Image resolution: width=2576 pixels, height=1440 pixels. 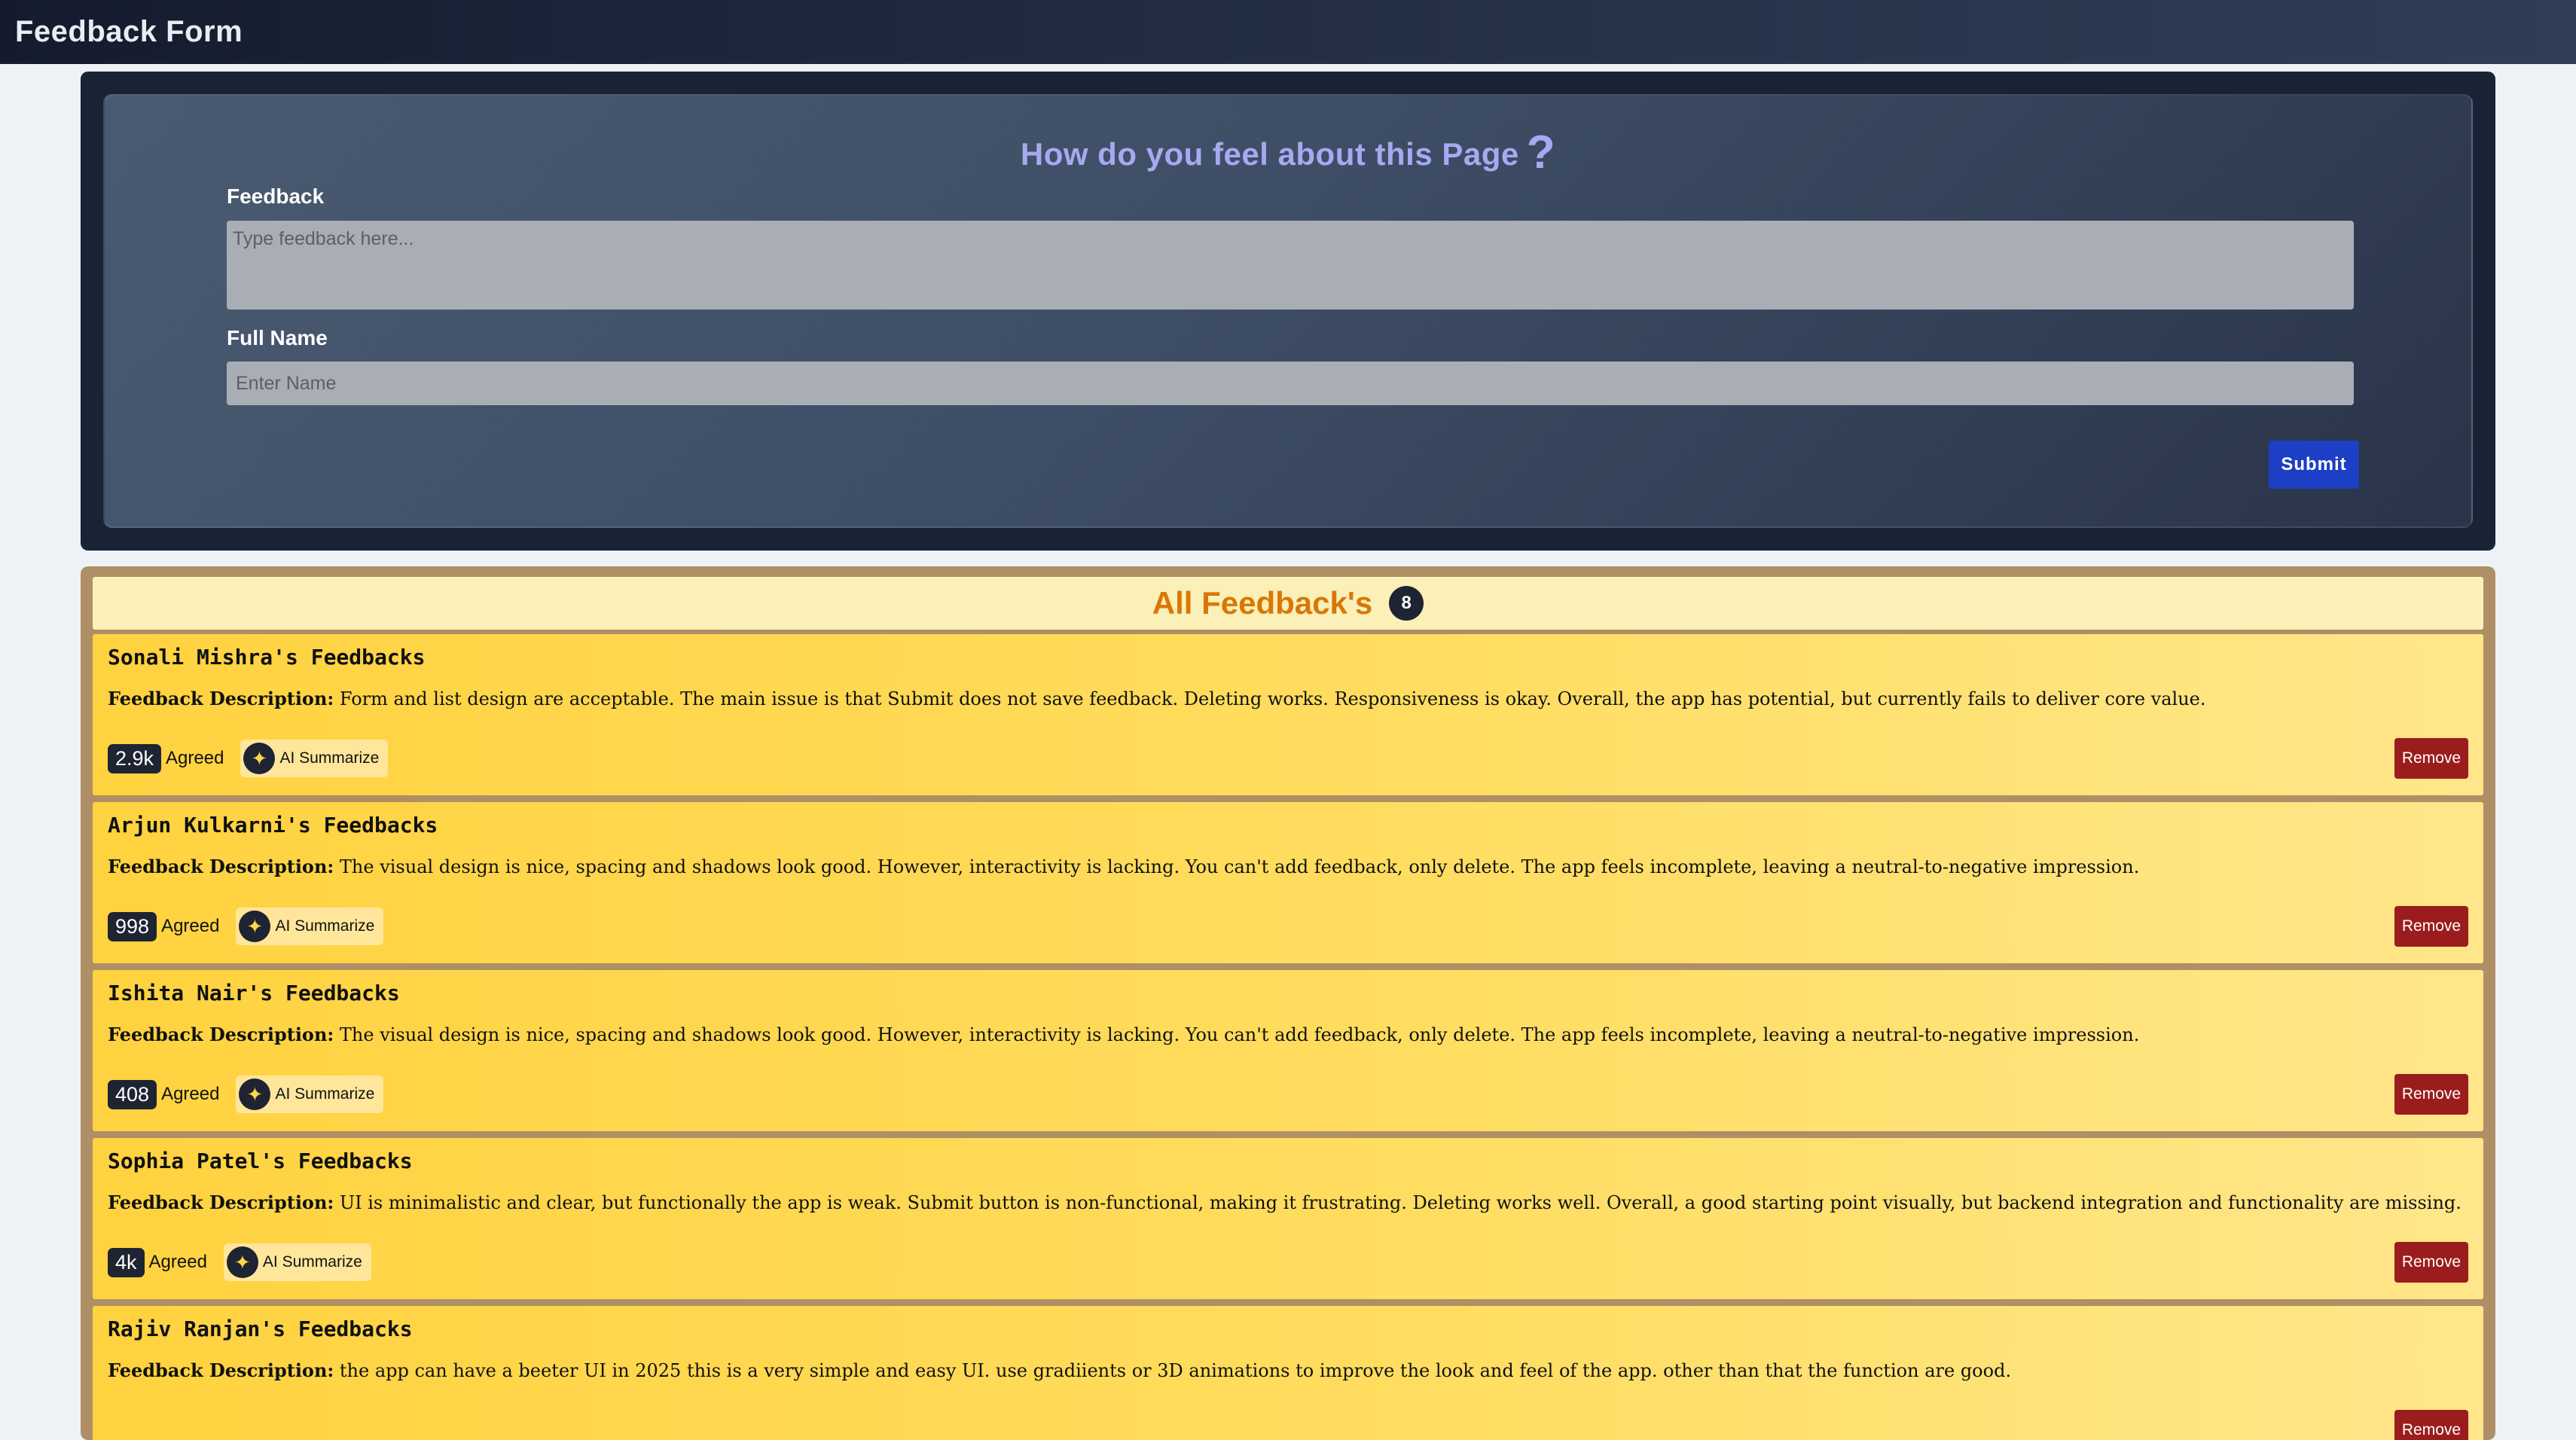 What do you see at coordinates (1541, 152) in the screenshot?
I see `question-mark-icon: ?` at bounding box center [1541, 152].